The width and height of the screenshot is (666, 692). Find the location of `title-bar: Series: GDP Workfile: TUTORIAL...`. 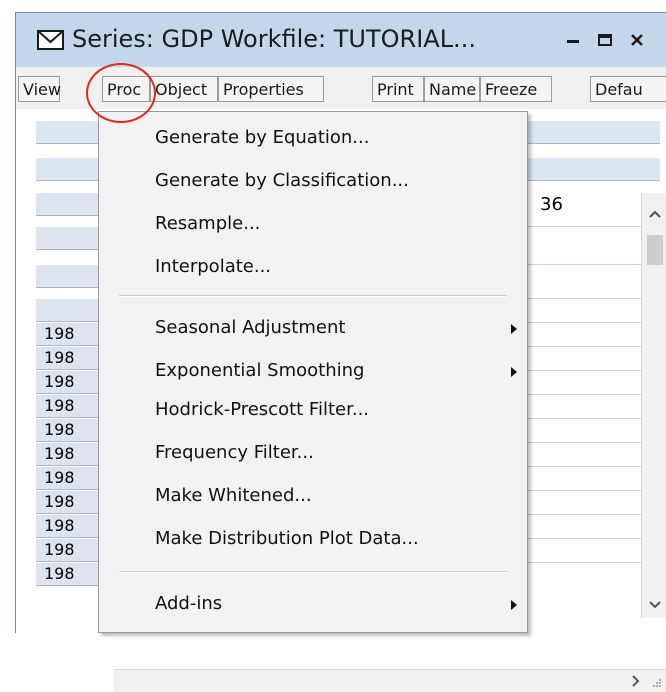

title-bar: Series: GDP Workfile: TUTORIAL... is located at coordinates (341, 40).